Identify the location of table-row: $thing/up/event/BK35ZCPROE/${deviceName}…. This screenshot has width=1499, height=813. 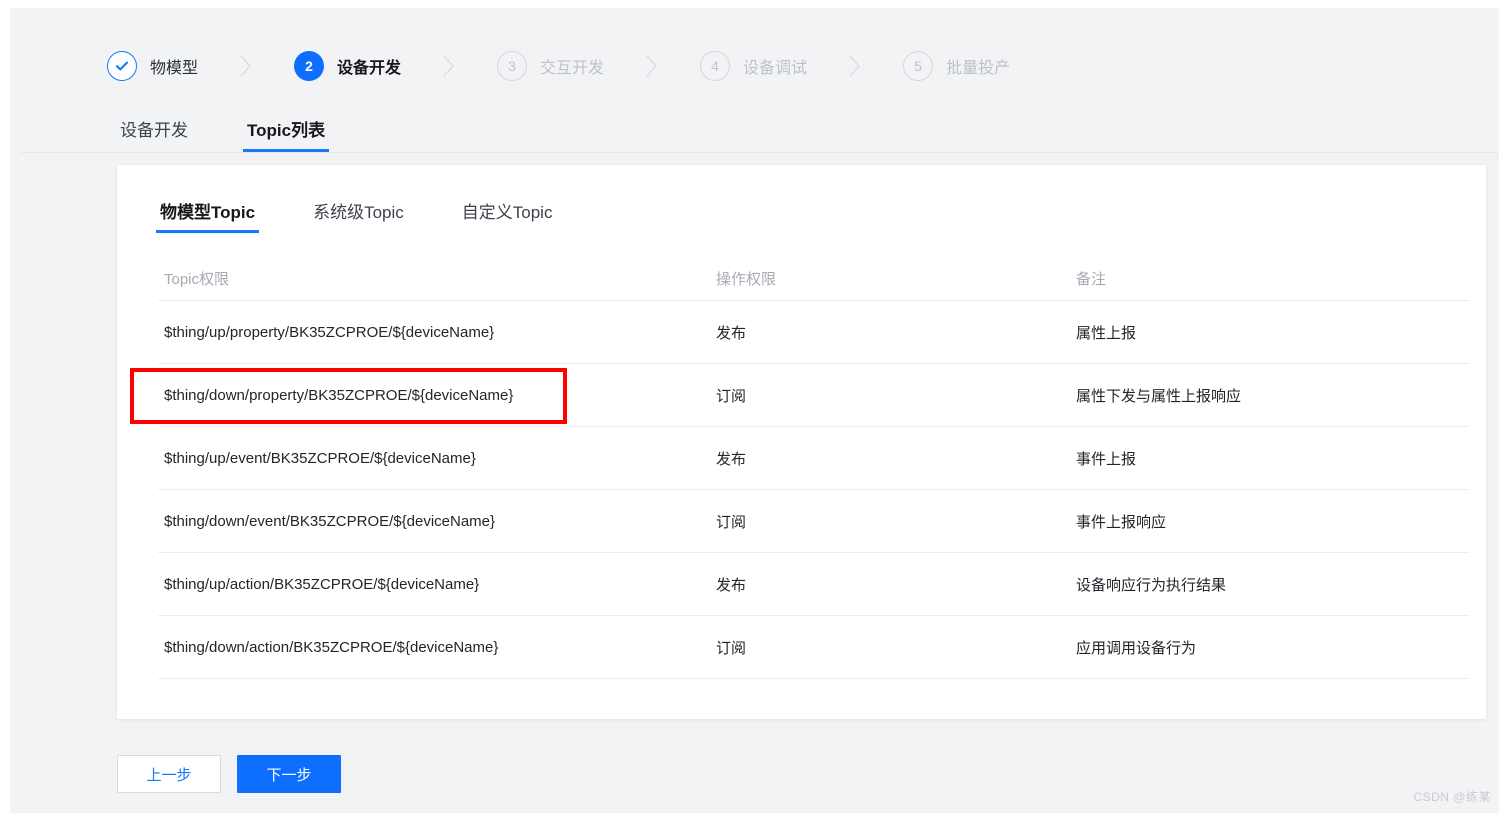
(813, 458).